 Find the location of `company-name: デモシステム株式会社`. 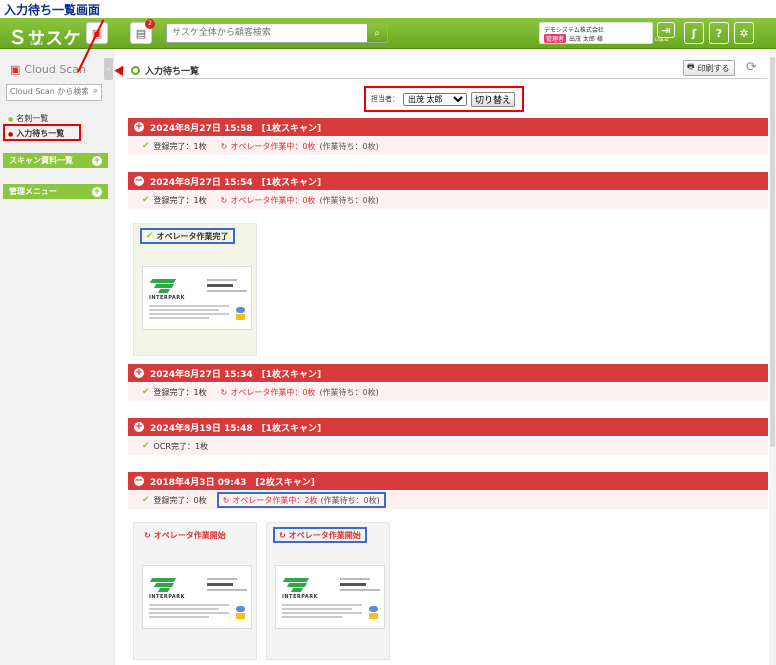

company-name: デモシステム株式会社 is located at coordinates (574, 30).